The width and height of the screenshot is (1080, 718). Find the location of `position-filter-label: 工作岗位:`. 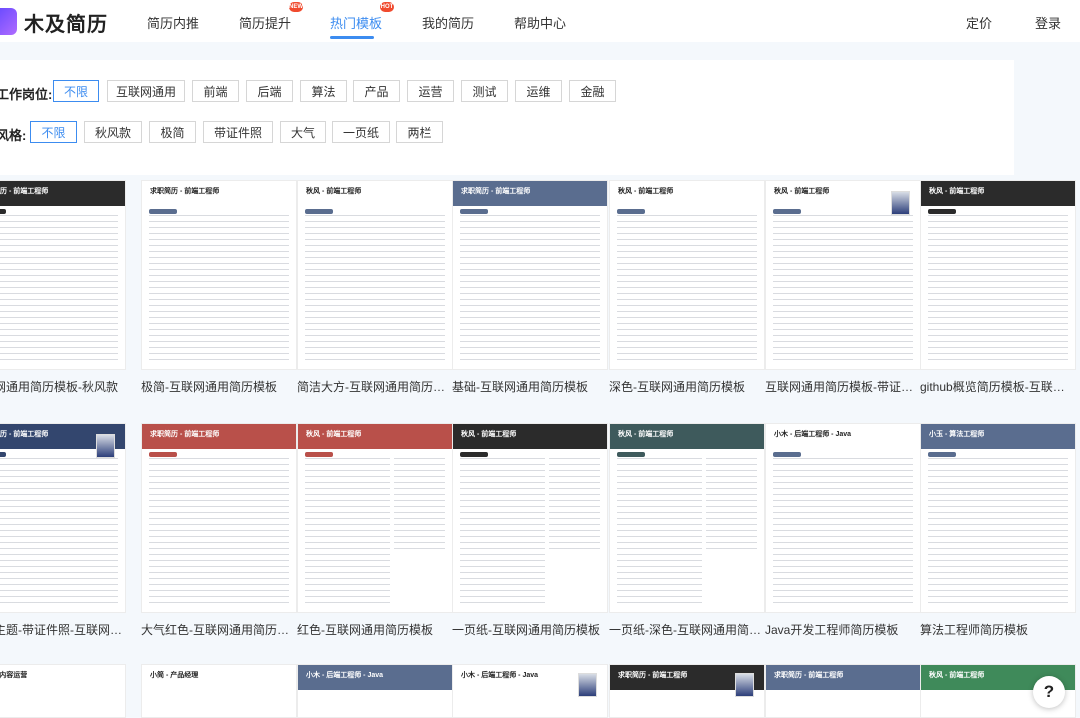

position-filter-label: 工作岗位: is located at coordinates (26, 94).